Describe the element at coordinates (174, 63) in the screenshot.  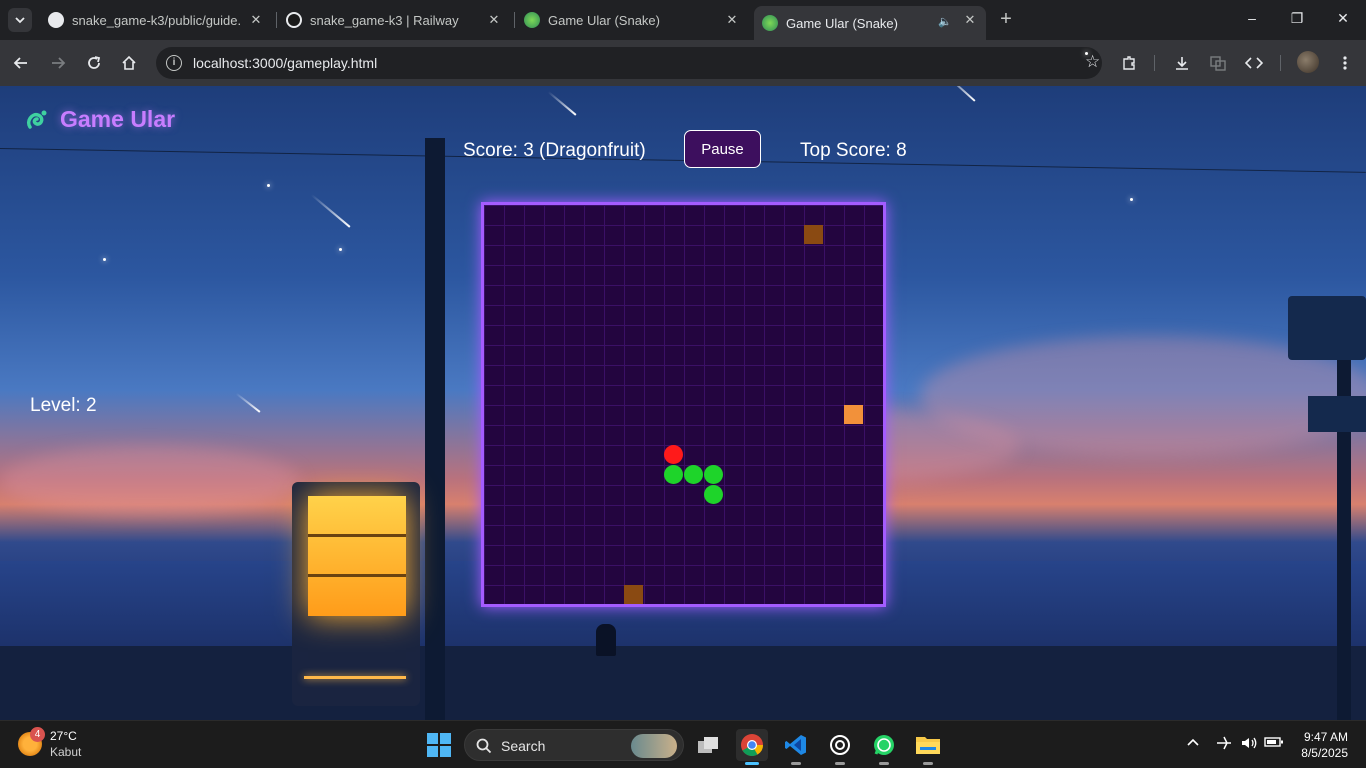
I see `site-info-icon: i` at that location.